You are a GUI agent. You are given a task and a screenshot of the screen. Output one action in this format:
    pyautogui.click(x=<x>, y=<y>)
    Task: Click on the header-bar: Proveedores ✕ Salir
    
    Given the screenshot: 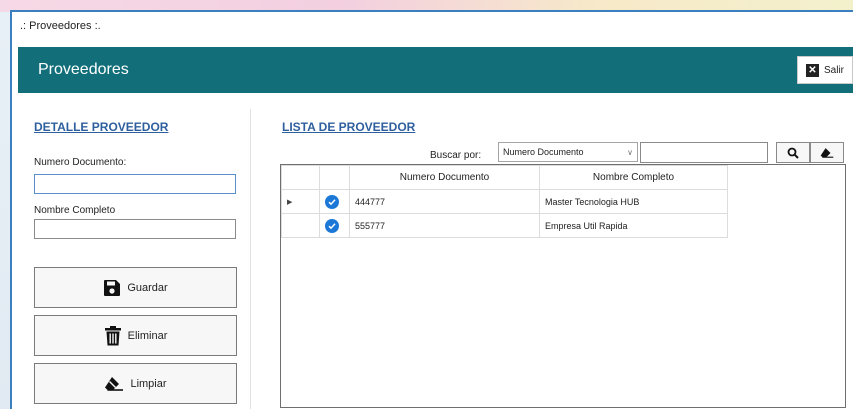 What is the action you would take?
    pyautogui.click(x=435, y=70)
    